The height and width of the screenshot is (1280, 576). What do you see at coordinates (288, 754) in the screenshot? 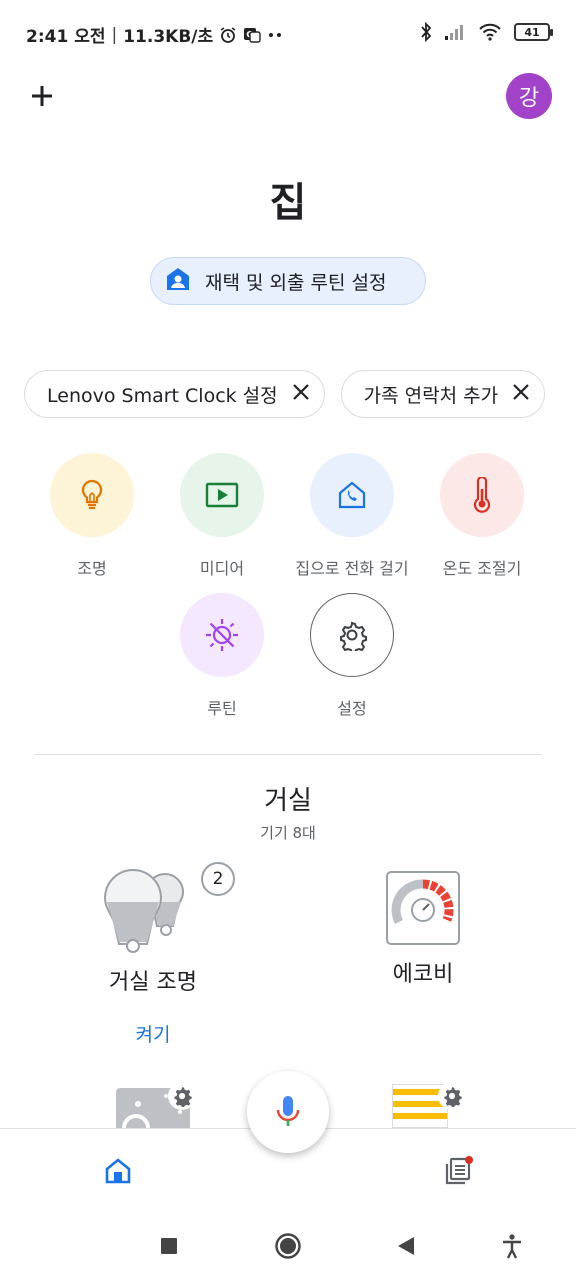
I see `divider` at bounding box center [288, 754].